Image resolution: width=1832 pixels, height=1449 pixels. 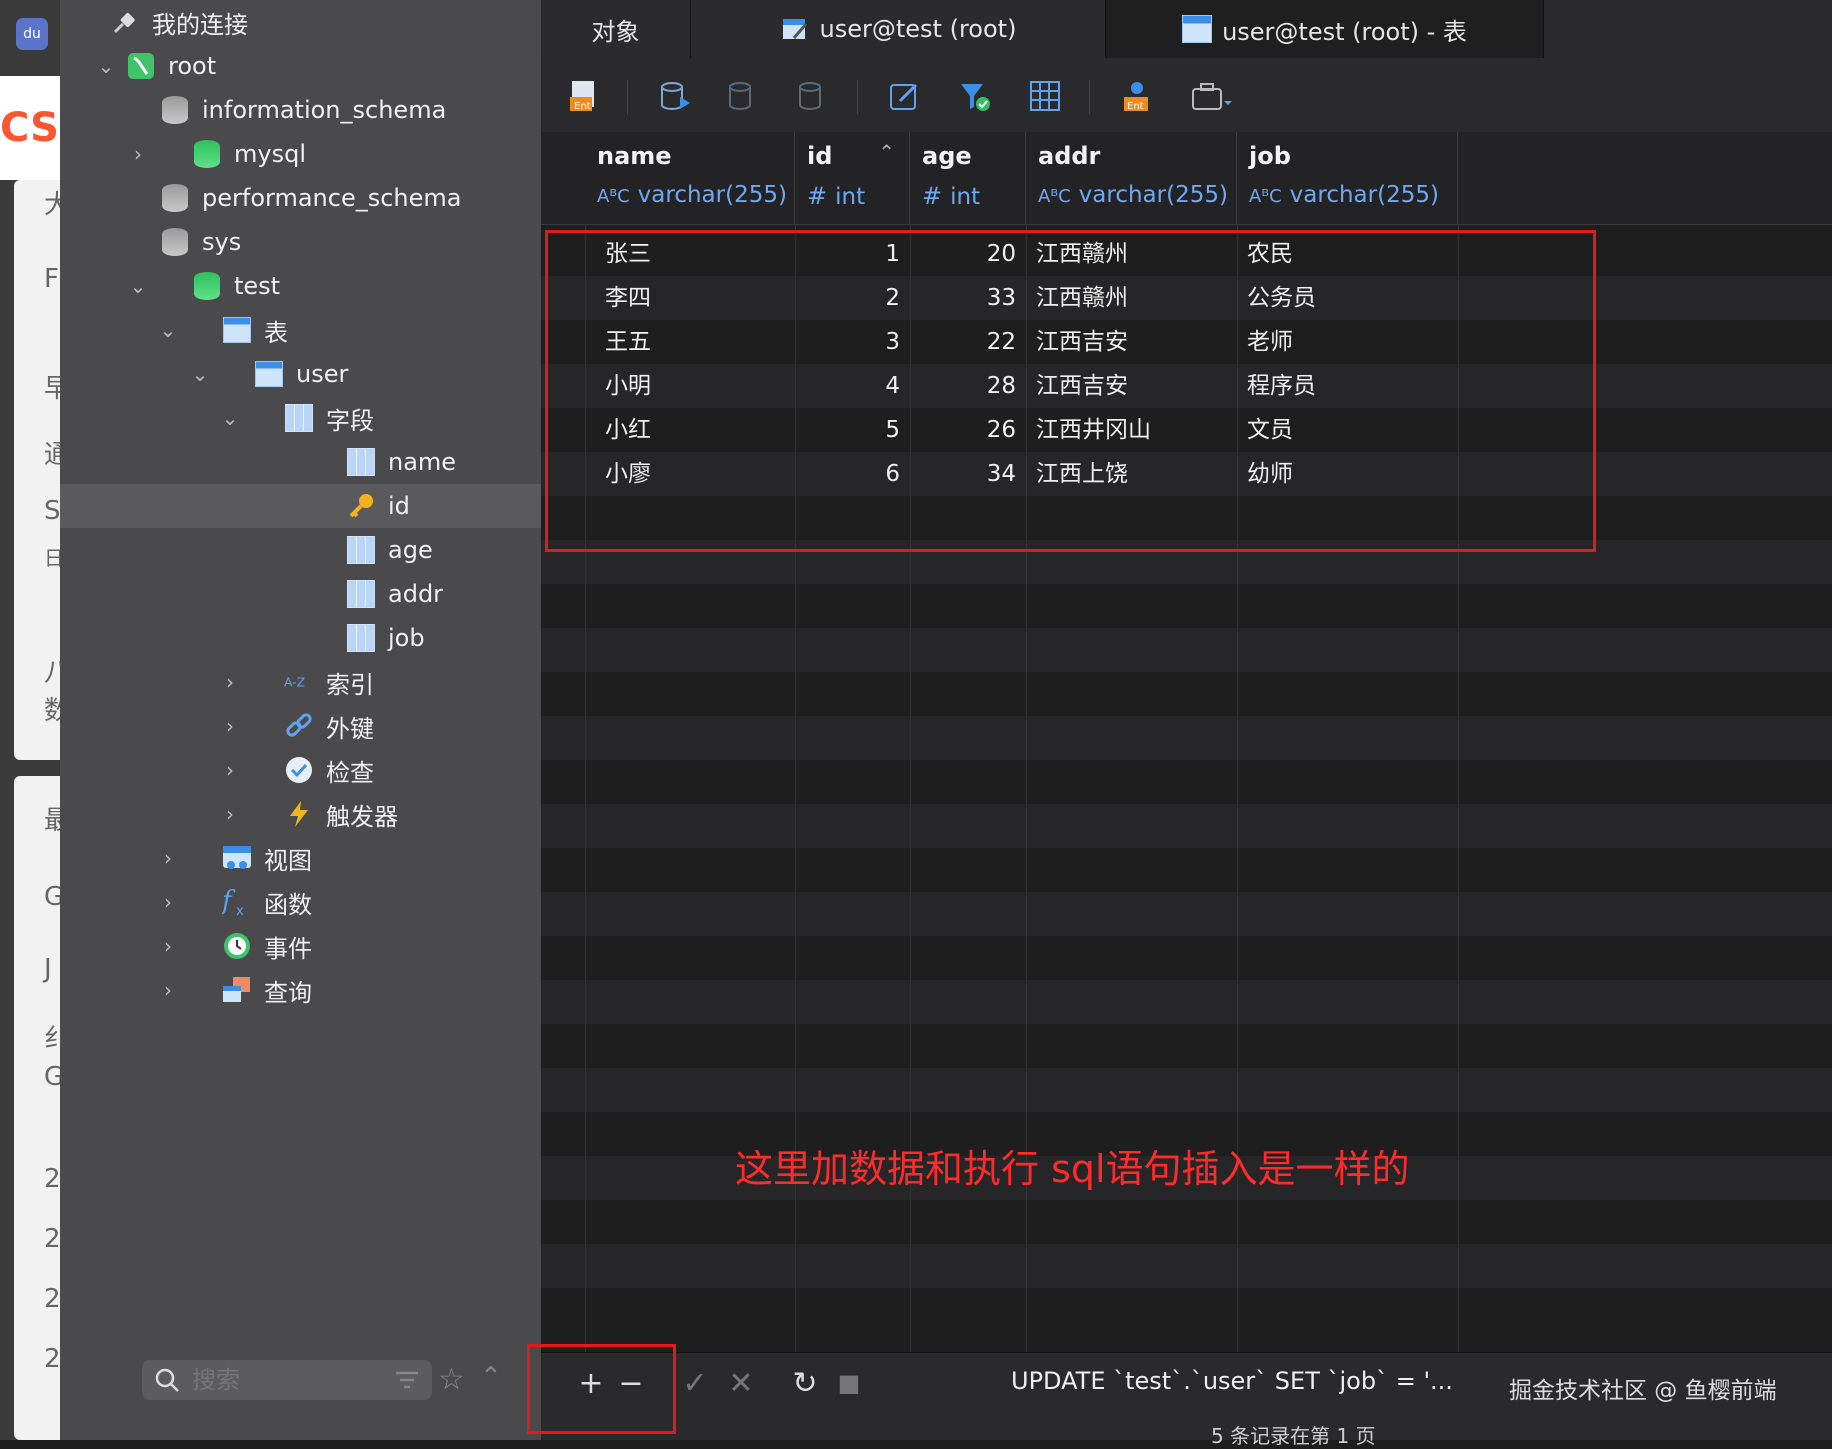 What do you see at coordinates (237, 946) in the screenshot?
I see `event-icon` at bounding box center [237, 946].